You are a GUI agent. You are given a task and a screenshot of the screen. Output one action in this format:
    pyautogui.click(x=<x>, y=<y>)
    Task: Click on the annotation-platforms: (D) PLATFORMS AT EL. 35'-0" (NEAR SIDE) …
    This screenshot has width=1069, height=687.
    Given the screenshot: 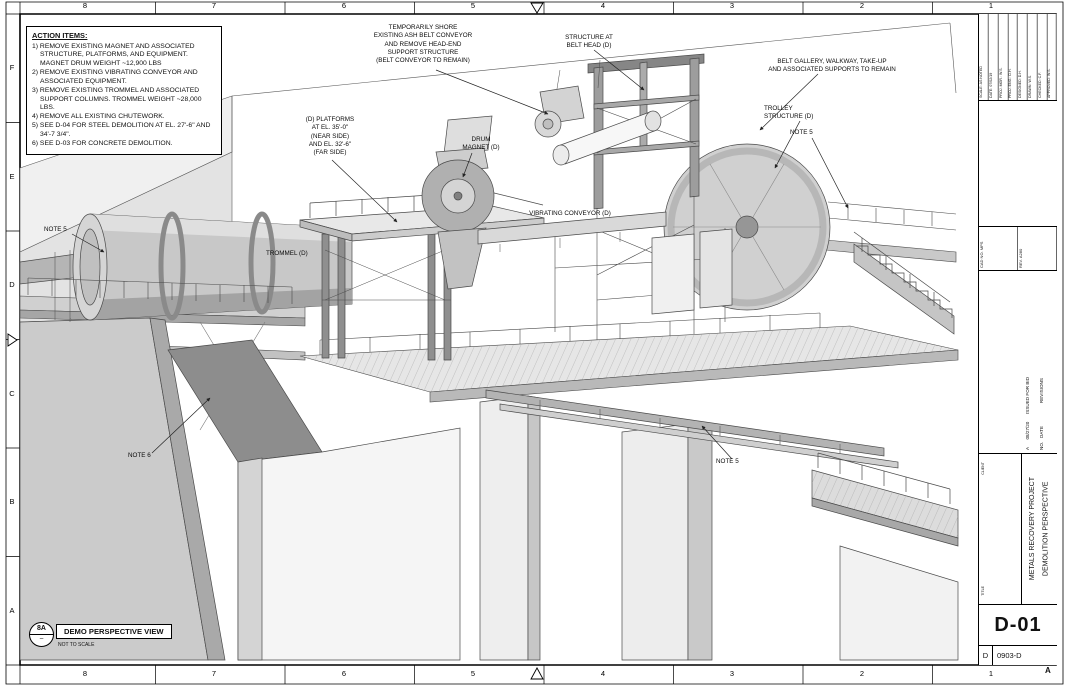 What is the action you would take?
    pyautogui.click(x=330, y=136)
    